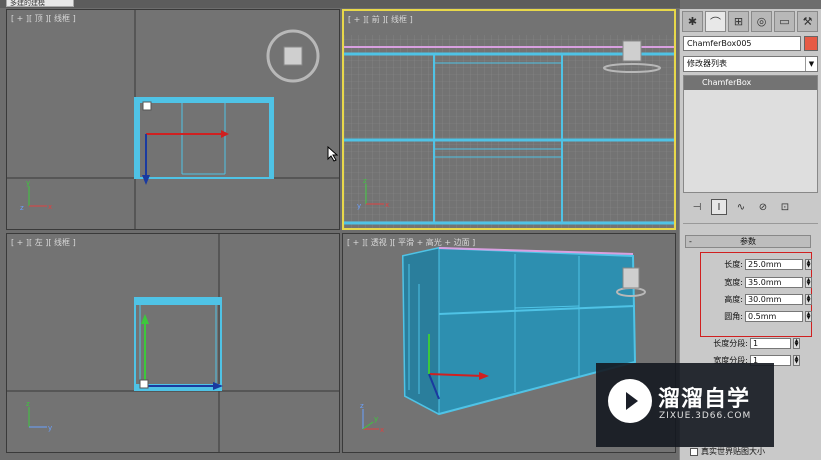 The height and width of the screenshot is (460, 821). Describe the element at coordinates (742, 43) in the screenshot. I see `object-name-field: ChamferBox005` at that location.